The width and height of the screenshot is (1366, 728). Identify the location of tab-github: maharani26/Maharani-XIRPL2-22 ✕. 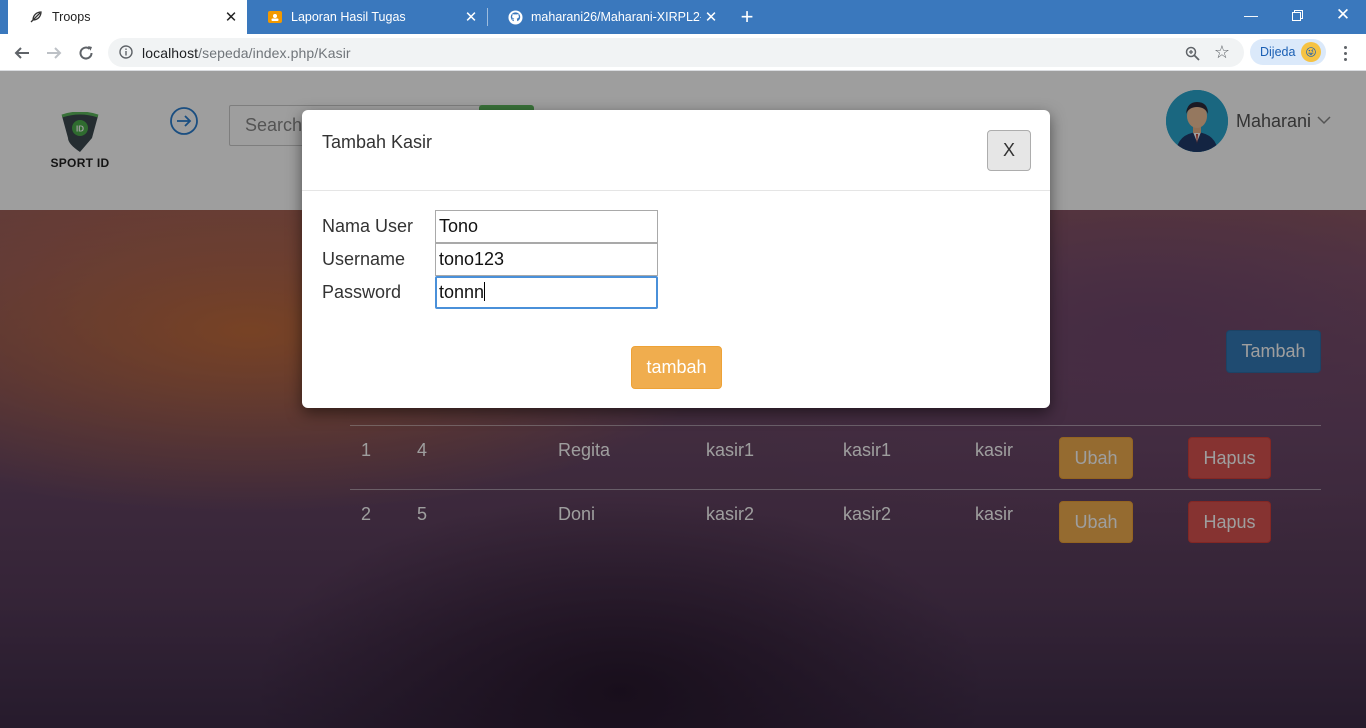
(607, 17).